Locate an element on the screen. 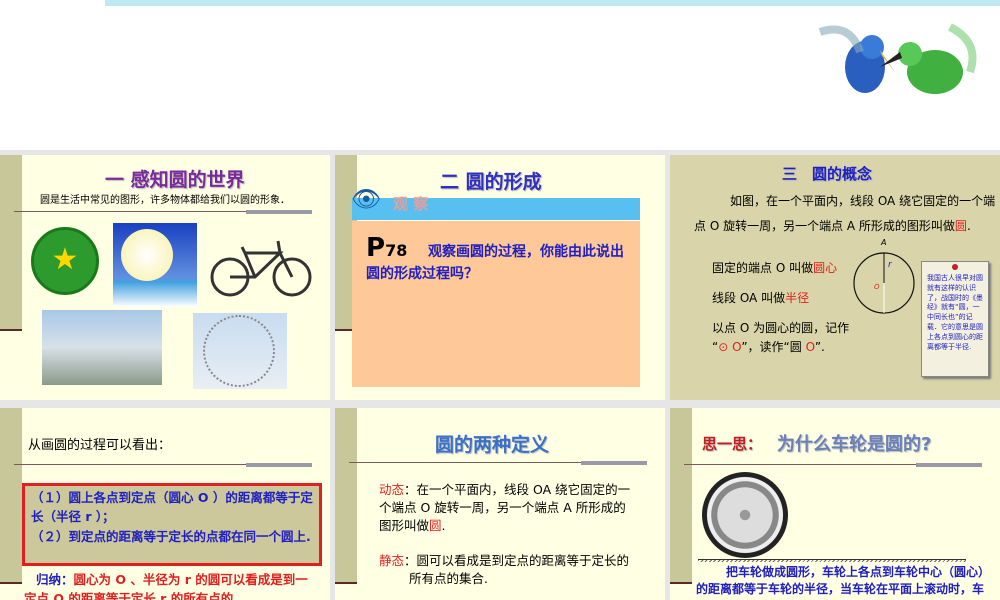 This screenshot has width=1000, height=600. ferris-wheel-image is located at coordinates (240, 351).